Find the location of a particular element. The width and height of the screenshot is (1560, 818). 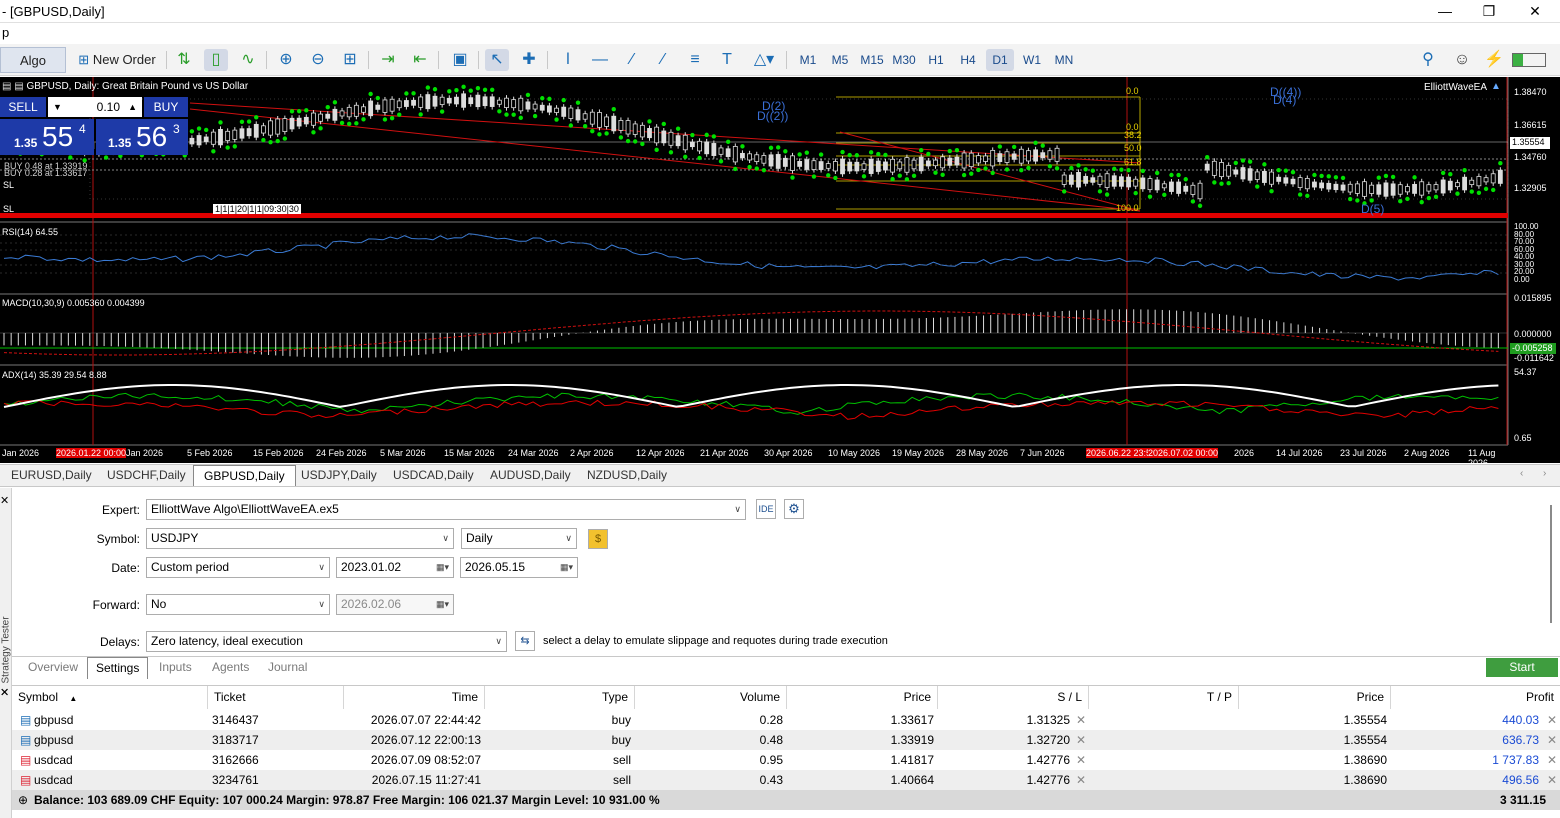

tf-h1: H1 is located at coordinates (936, 60).